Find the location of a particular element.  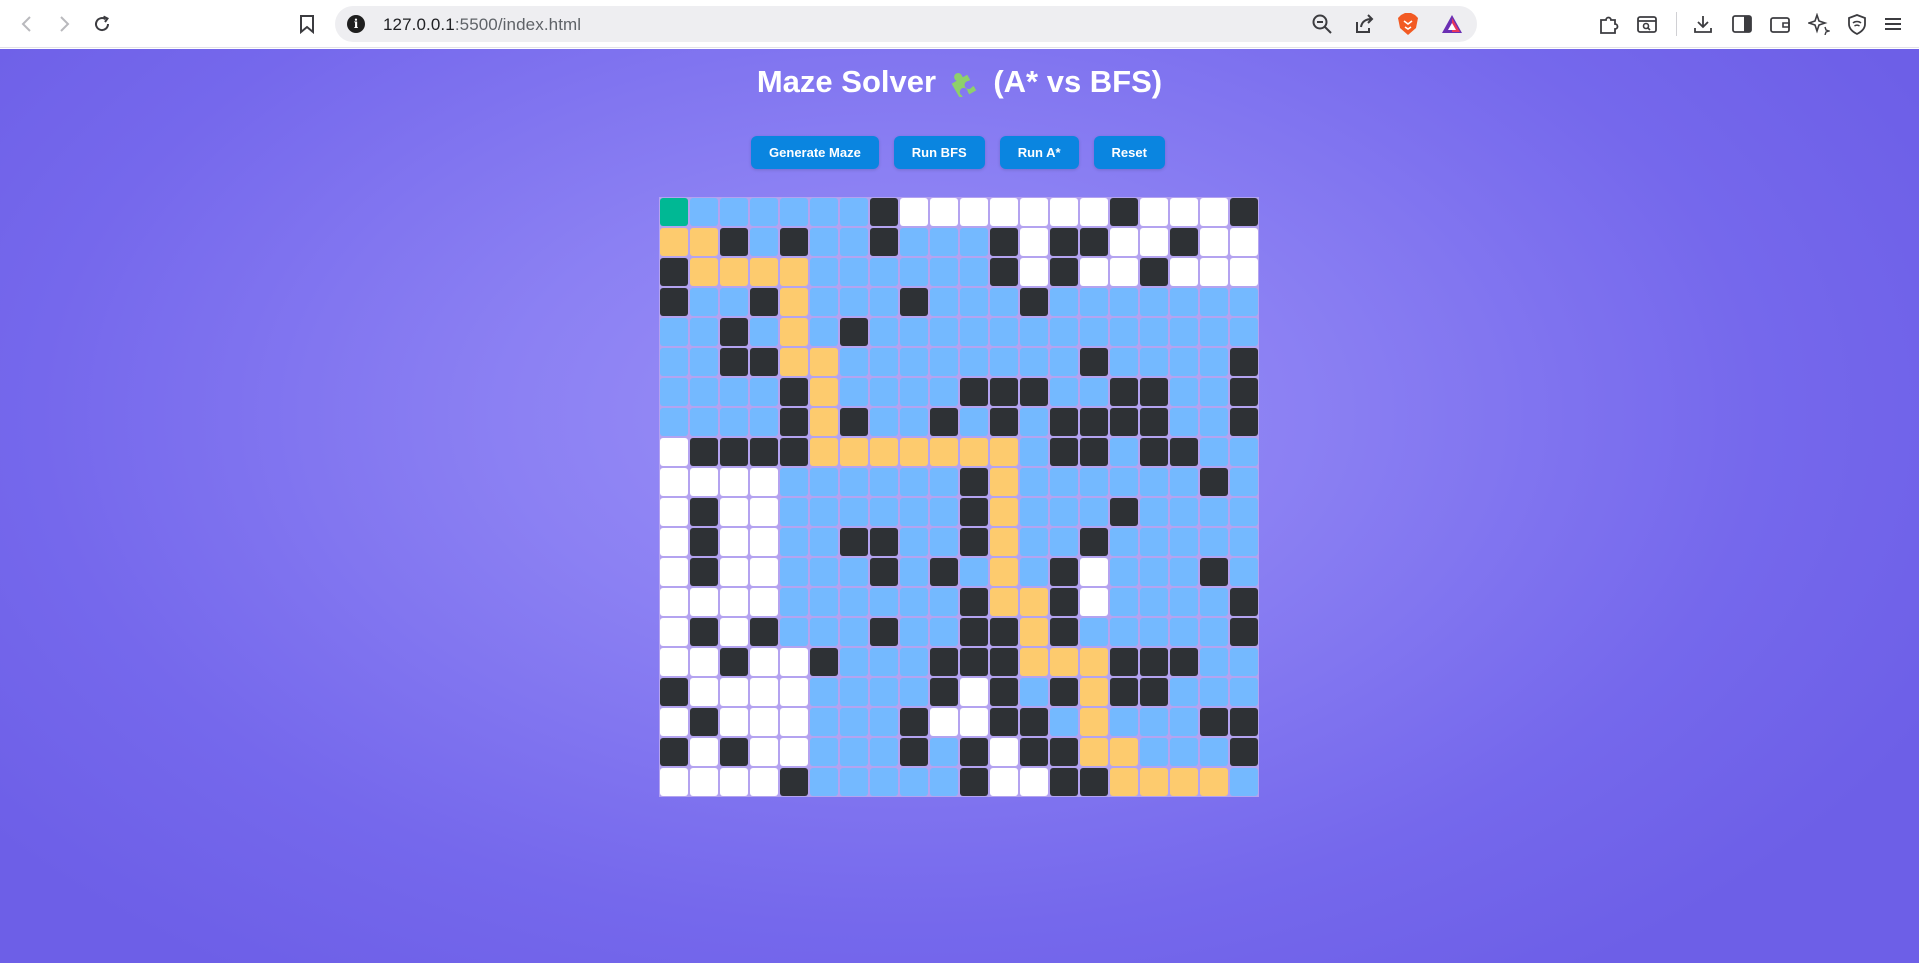

brave-shields-button is located at coordinates (1408, 24).